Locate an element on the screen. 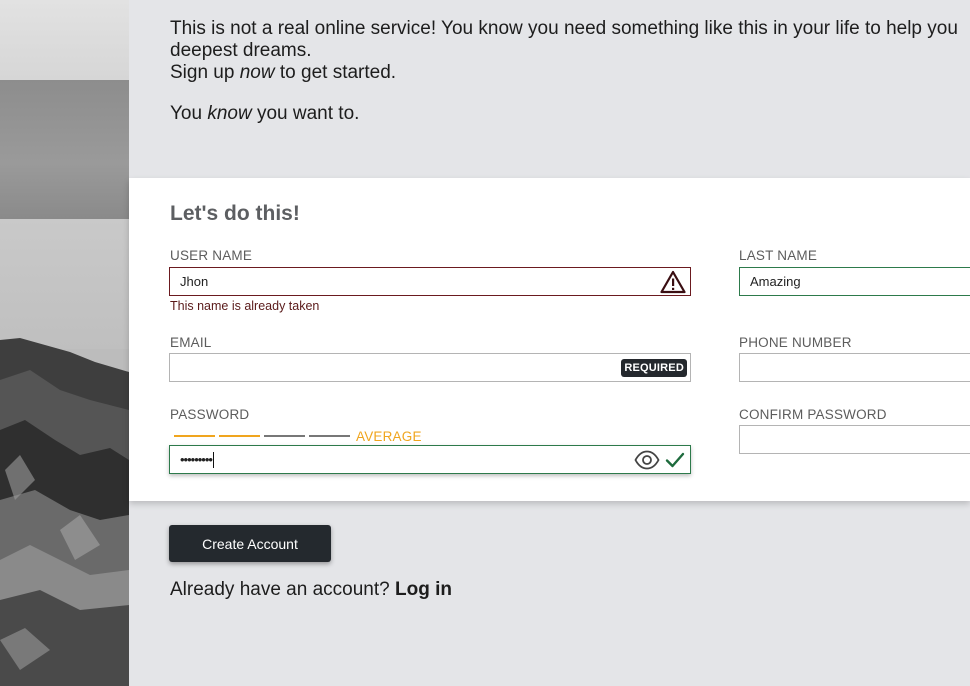 This screenshot has width=970, height=686. password-label: PASSWORD is located at coordinates (210, 414).